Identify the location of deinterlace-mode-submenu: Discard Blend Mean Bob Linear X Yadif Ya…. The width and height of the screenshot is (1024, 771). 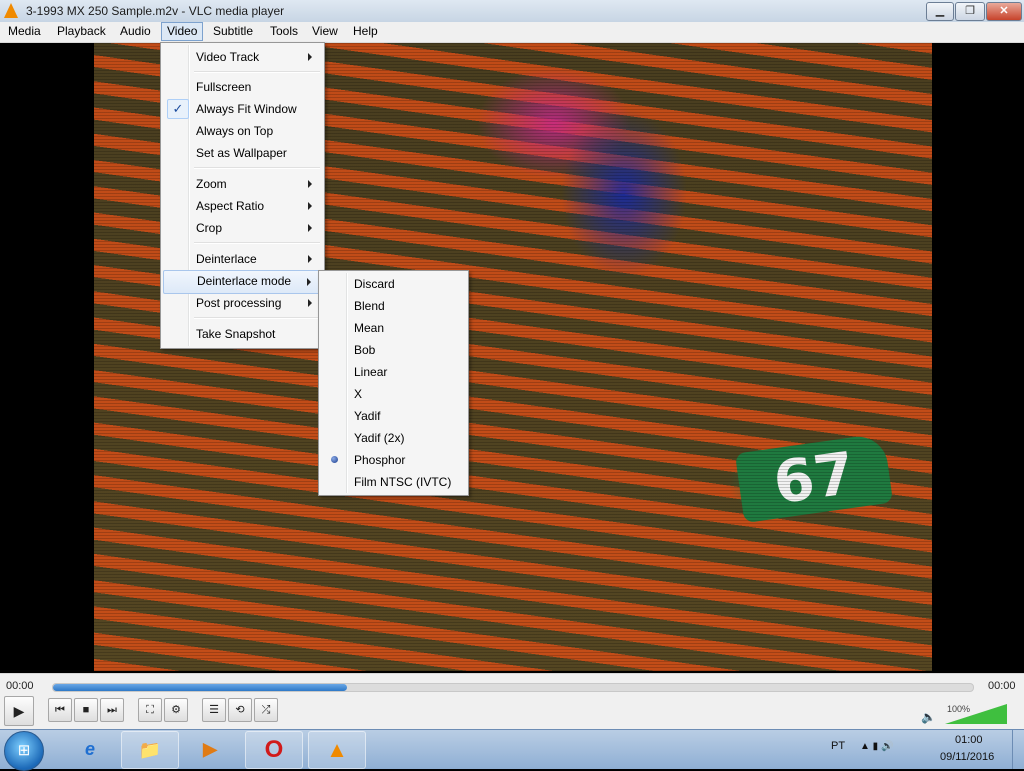
(393, 383).